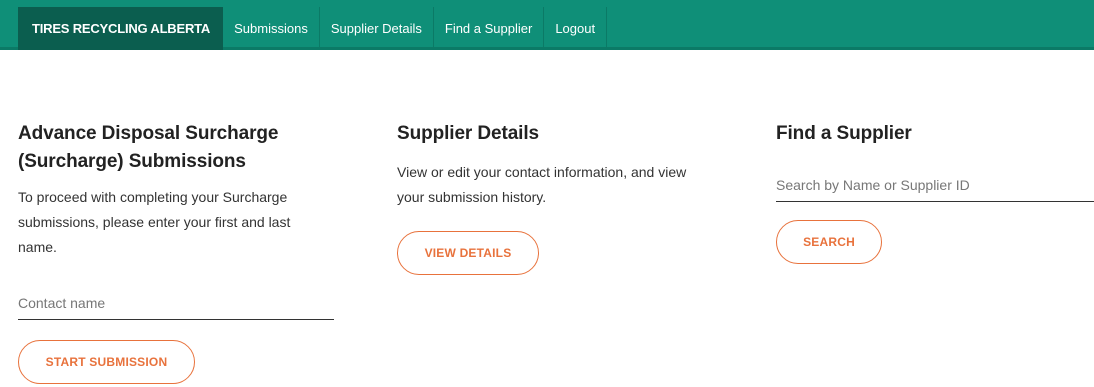 The height and width of the screenshot is (387, 1094). I want to click on contact-name-field, so click(176, 303).